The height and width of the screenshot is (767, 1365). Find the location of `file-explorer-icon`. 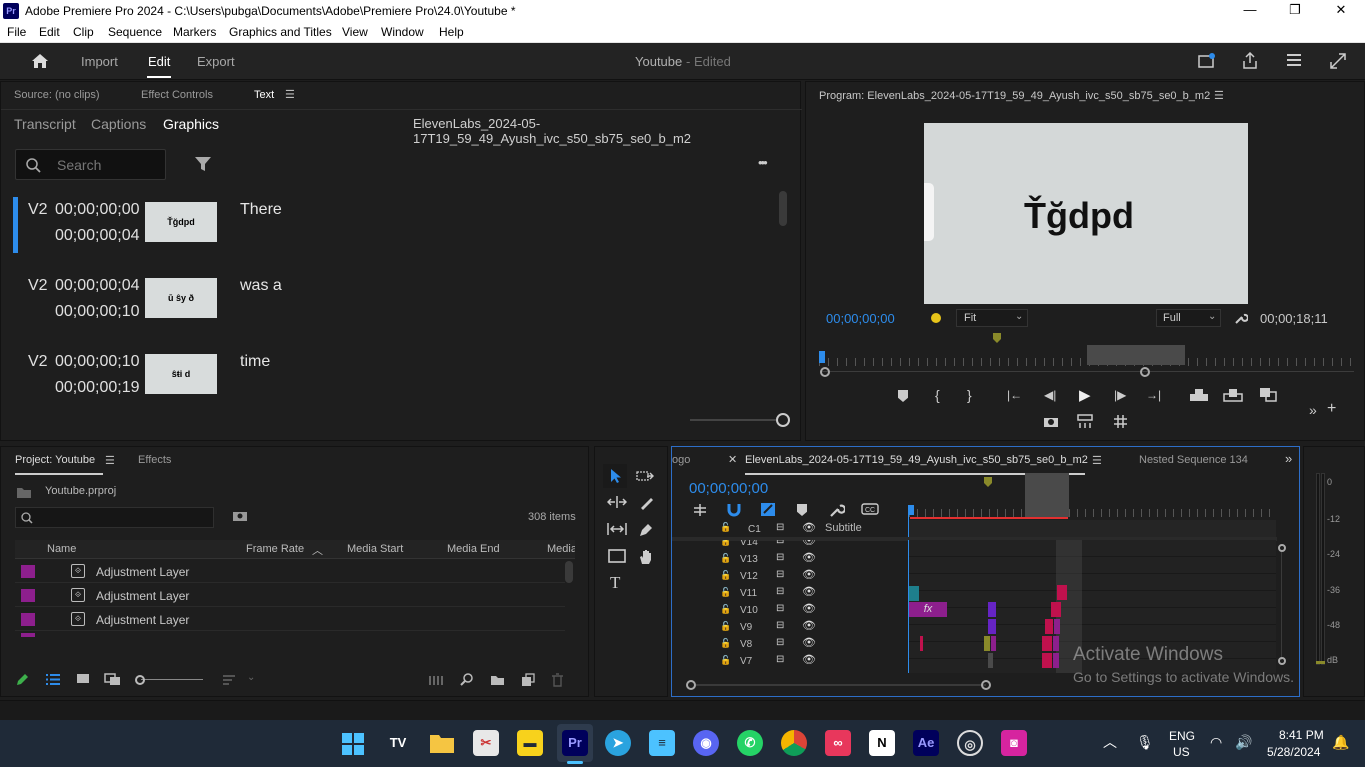

file-explorer-icon is located at coordinates (442, 743).